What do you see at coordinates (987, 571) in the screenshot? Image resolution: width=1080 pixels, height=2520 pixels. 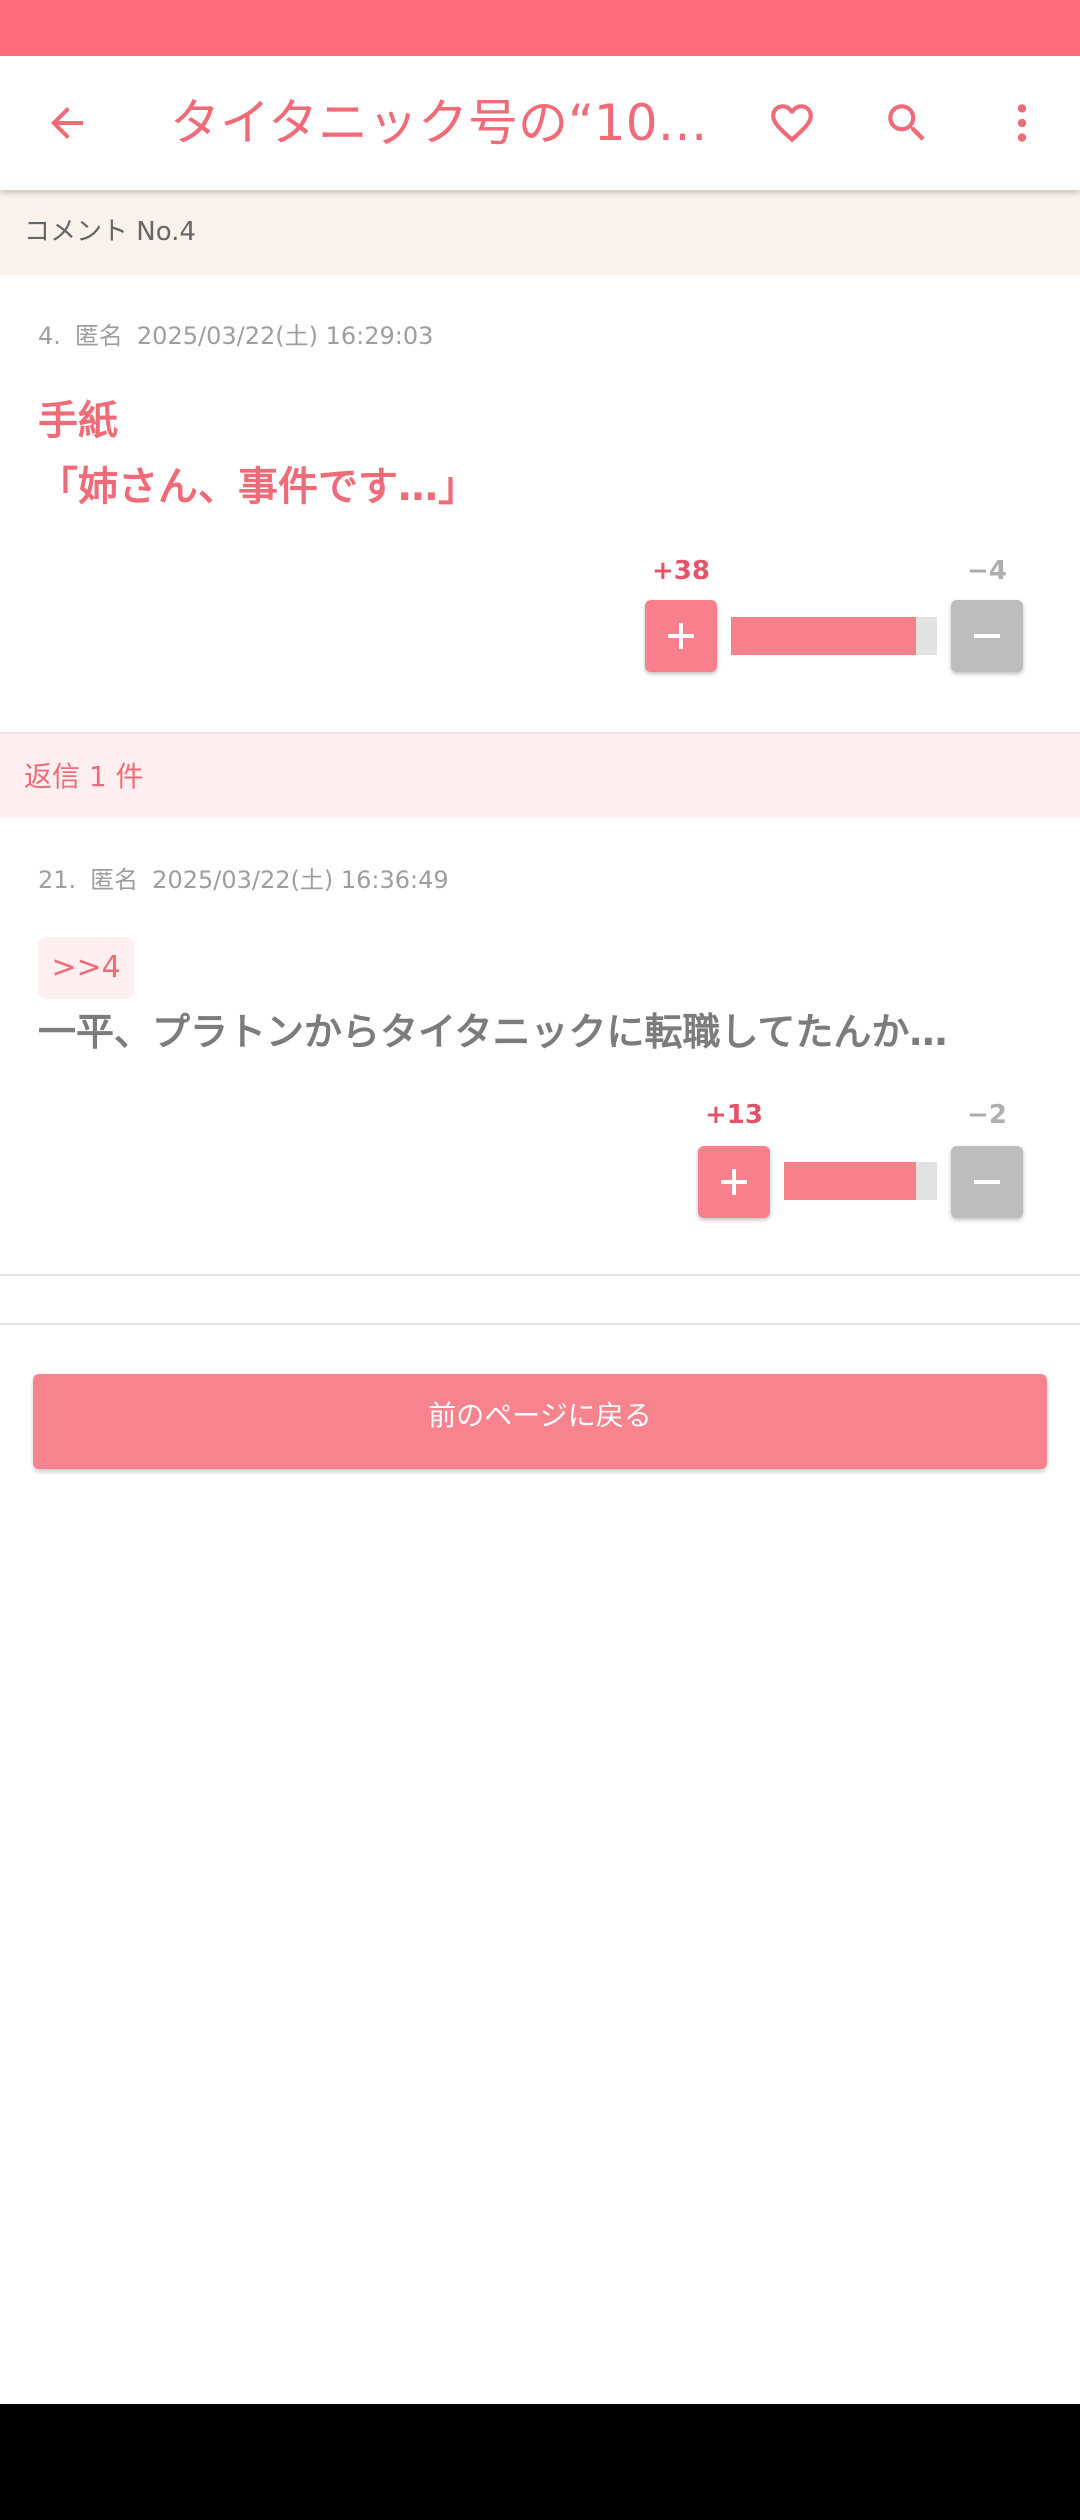 I see `minus-count: −4` at bounding box center [987, 571].